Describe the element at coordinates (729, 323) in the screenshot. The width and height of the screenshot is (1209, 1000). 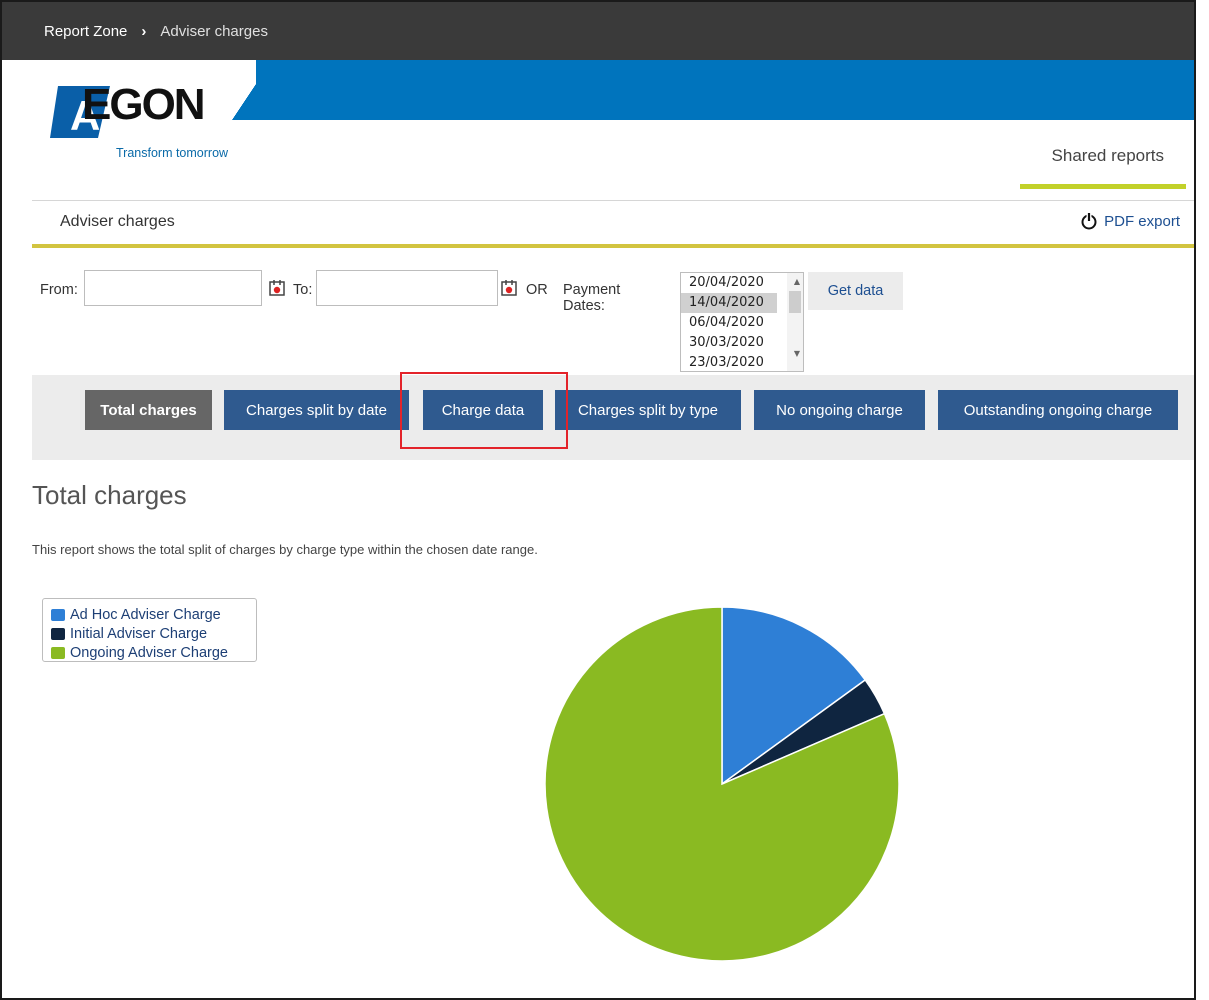
I see `payment-date-option: 06/04/2020` at that location.